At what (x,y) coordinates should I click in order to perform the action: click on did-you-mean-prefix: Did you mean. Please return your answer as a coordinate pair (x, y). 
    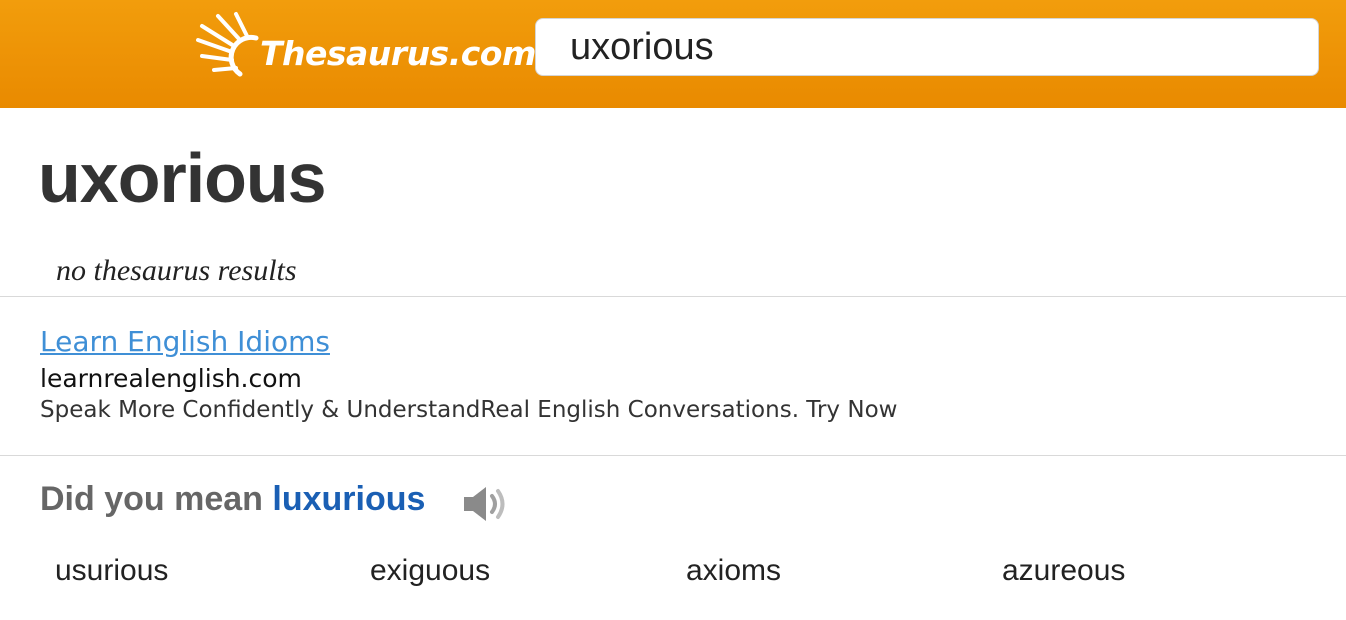
    Looking at the image, I should click on (156, 499).